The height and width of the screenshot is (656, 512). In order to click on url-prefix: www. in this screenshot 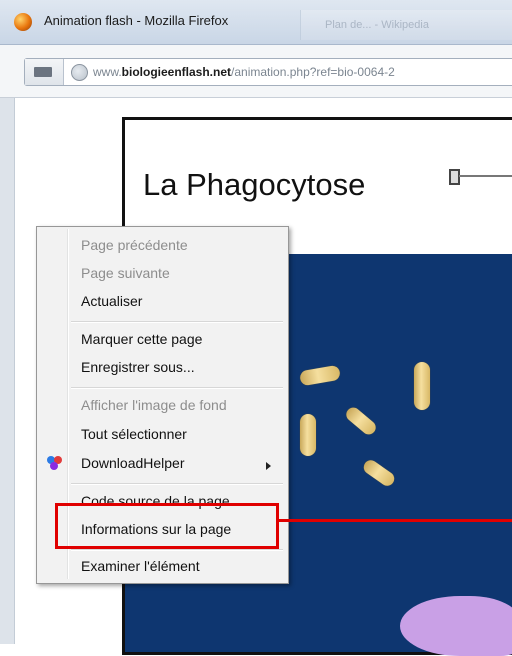, I will do `click(107, 72)`.